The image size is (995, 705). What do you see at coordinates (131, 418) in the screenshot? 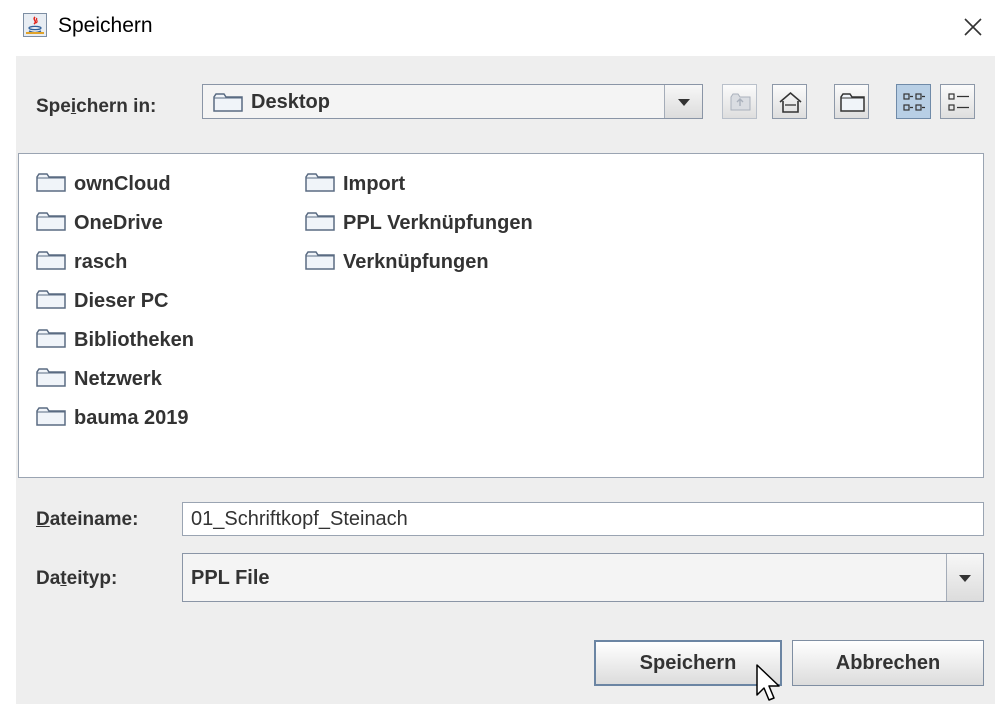
I see `file-list-item-label: bauma 2019` at bounding box center [131, 418].